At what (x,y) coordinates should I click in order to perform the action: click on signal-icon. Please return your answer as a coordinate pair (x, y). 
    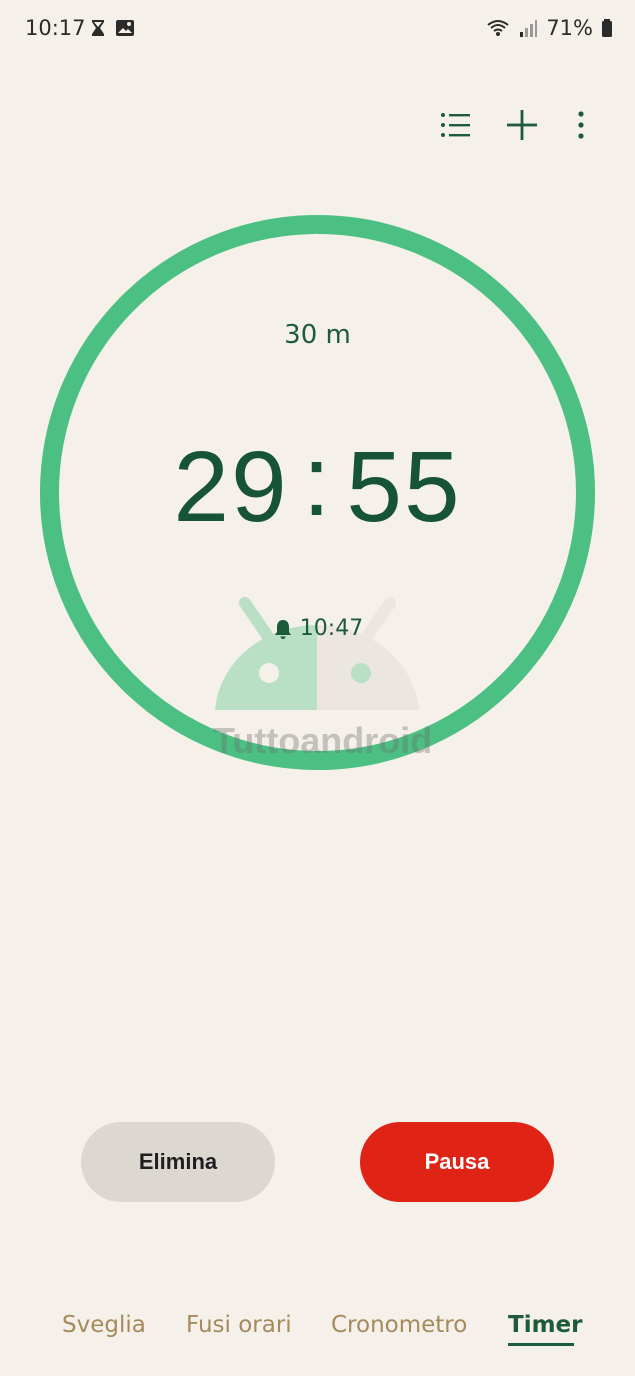
    Looking at the image, I should click on (529, 28).